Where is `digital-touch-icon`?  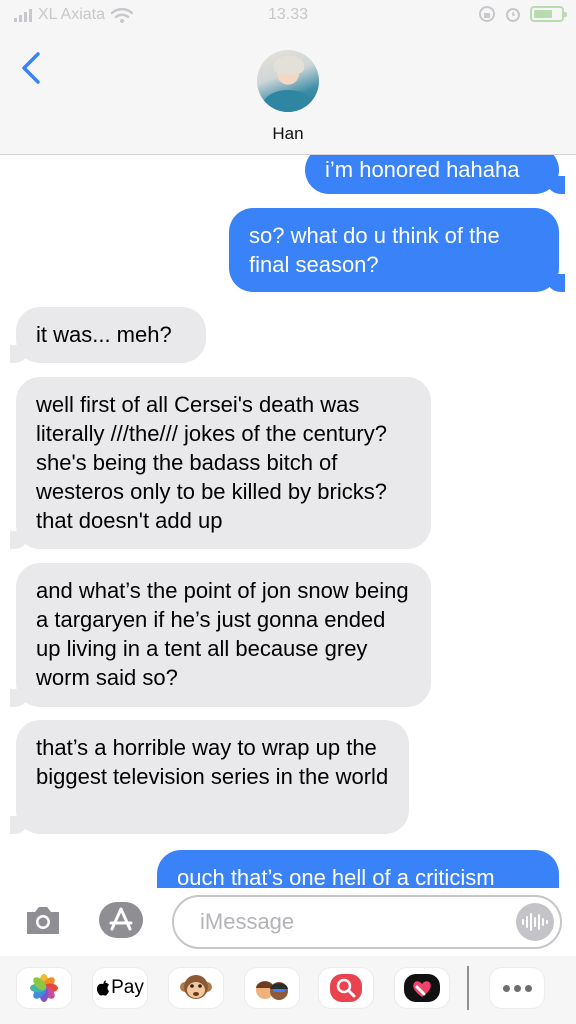 digital-touch-icon is located at coordinates (422, 988).